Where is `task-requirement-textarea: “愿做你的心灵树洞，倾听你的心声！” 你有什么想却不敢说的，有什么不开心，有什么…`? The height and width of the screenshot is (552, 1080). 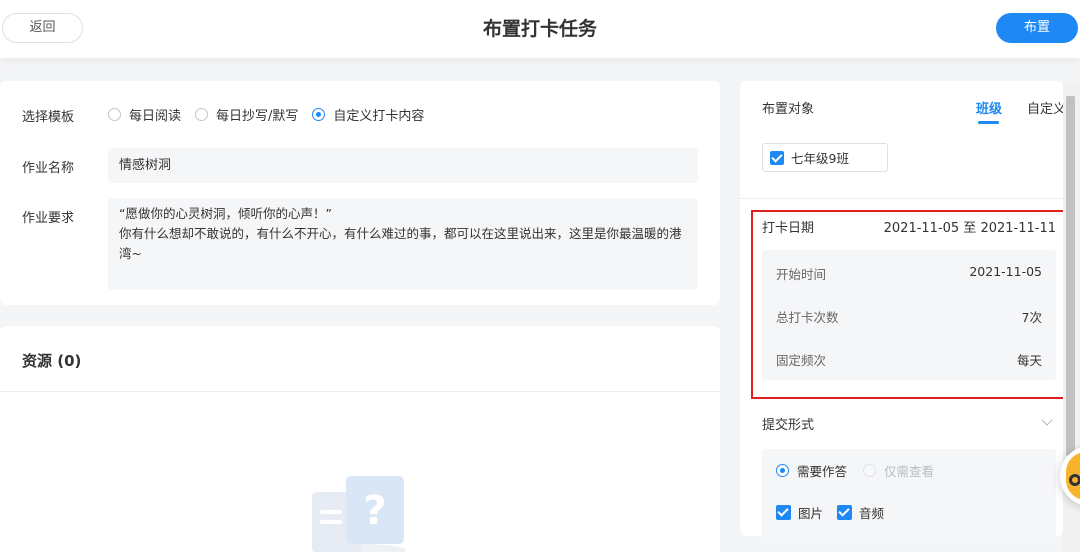
task-requirement-textarea: “愿做你的心灵树洞，倾听你的心声！” 你有什么想却不敢说的，有什么不开心，有什么… is located at coordinates (403, 244).